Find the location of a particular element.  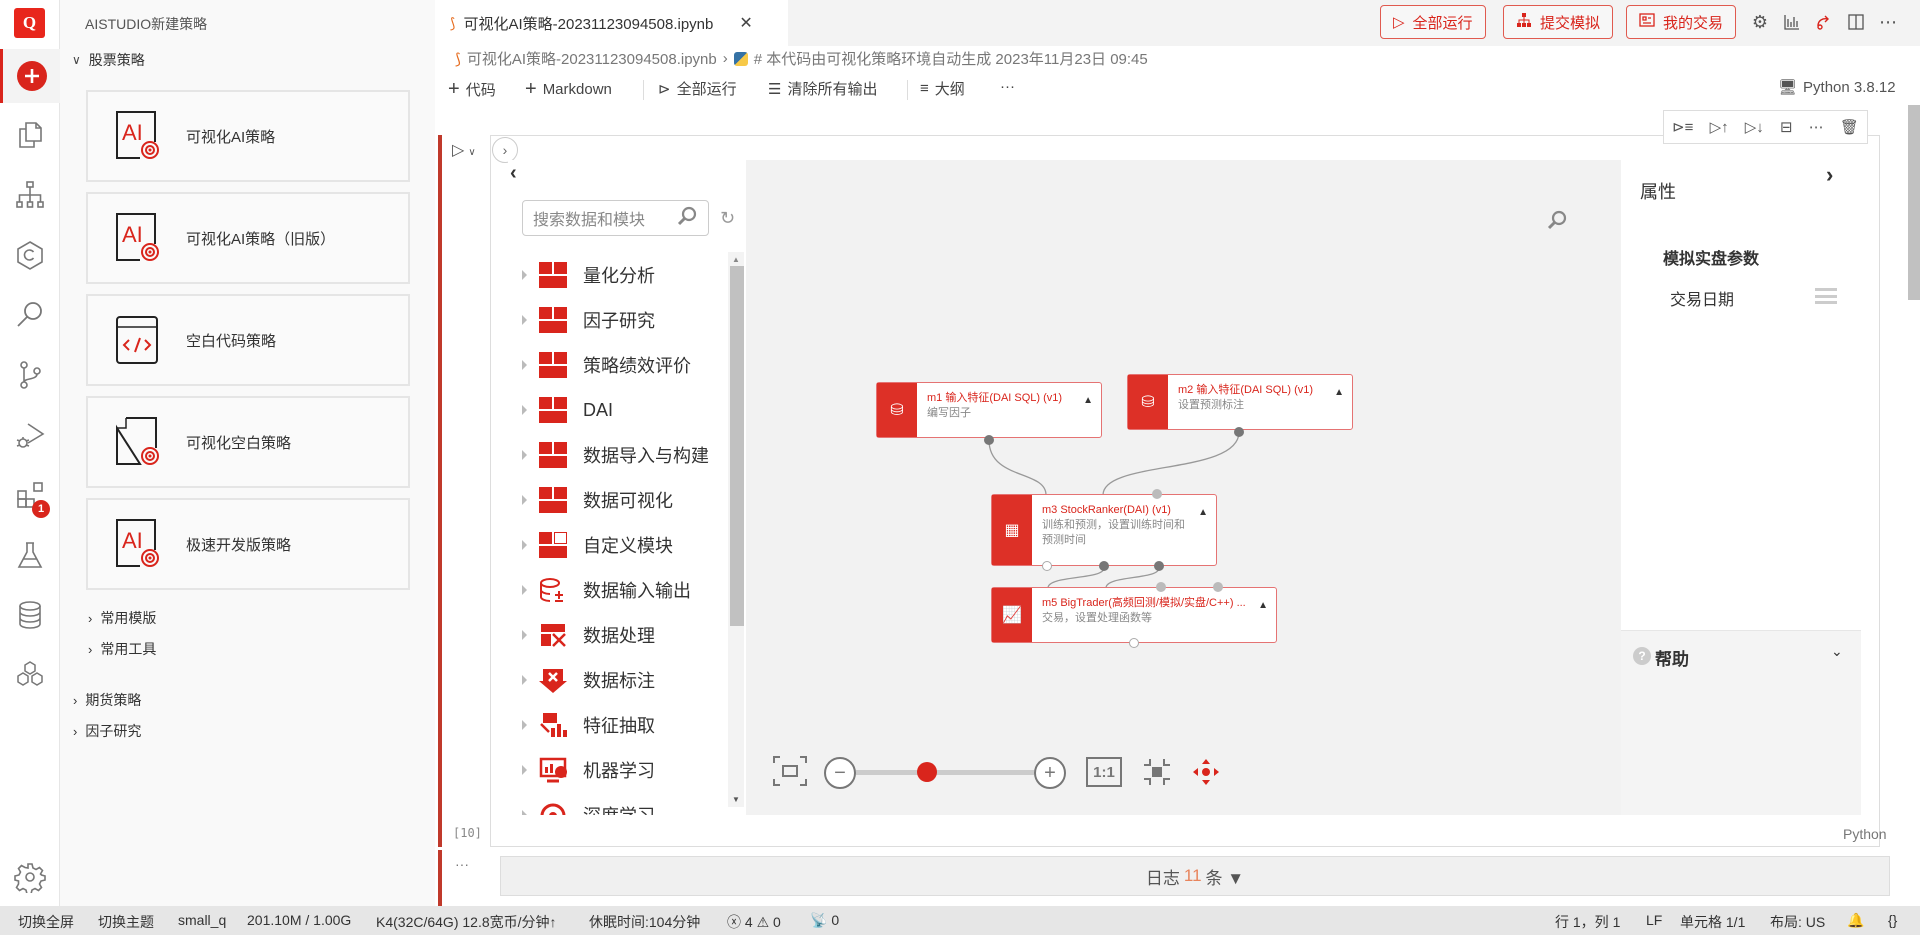

toggle-theme: 切换主题 is located at coordinates (126, 922).